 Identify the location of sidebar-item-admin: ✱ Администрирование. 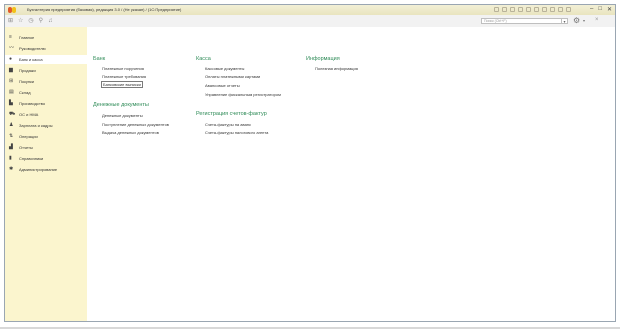
(46, 169).